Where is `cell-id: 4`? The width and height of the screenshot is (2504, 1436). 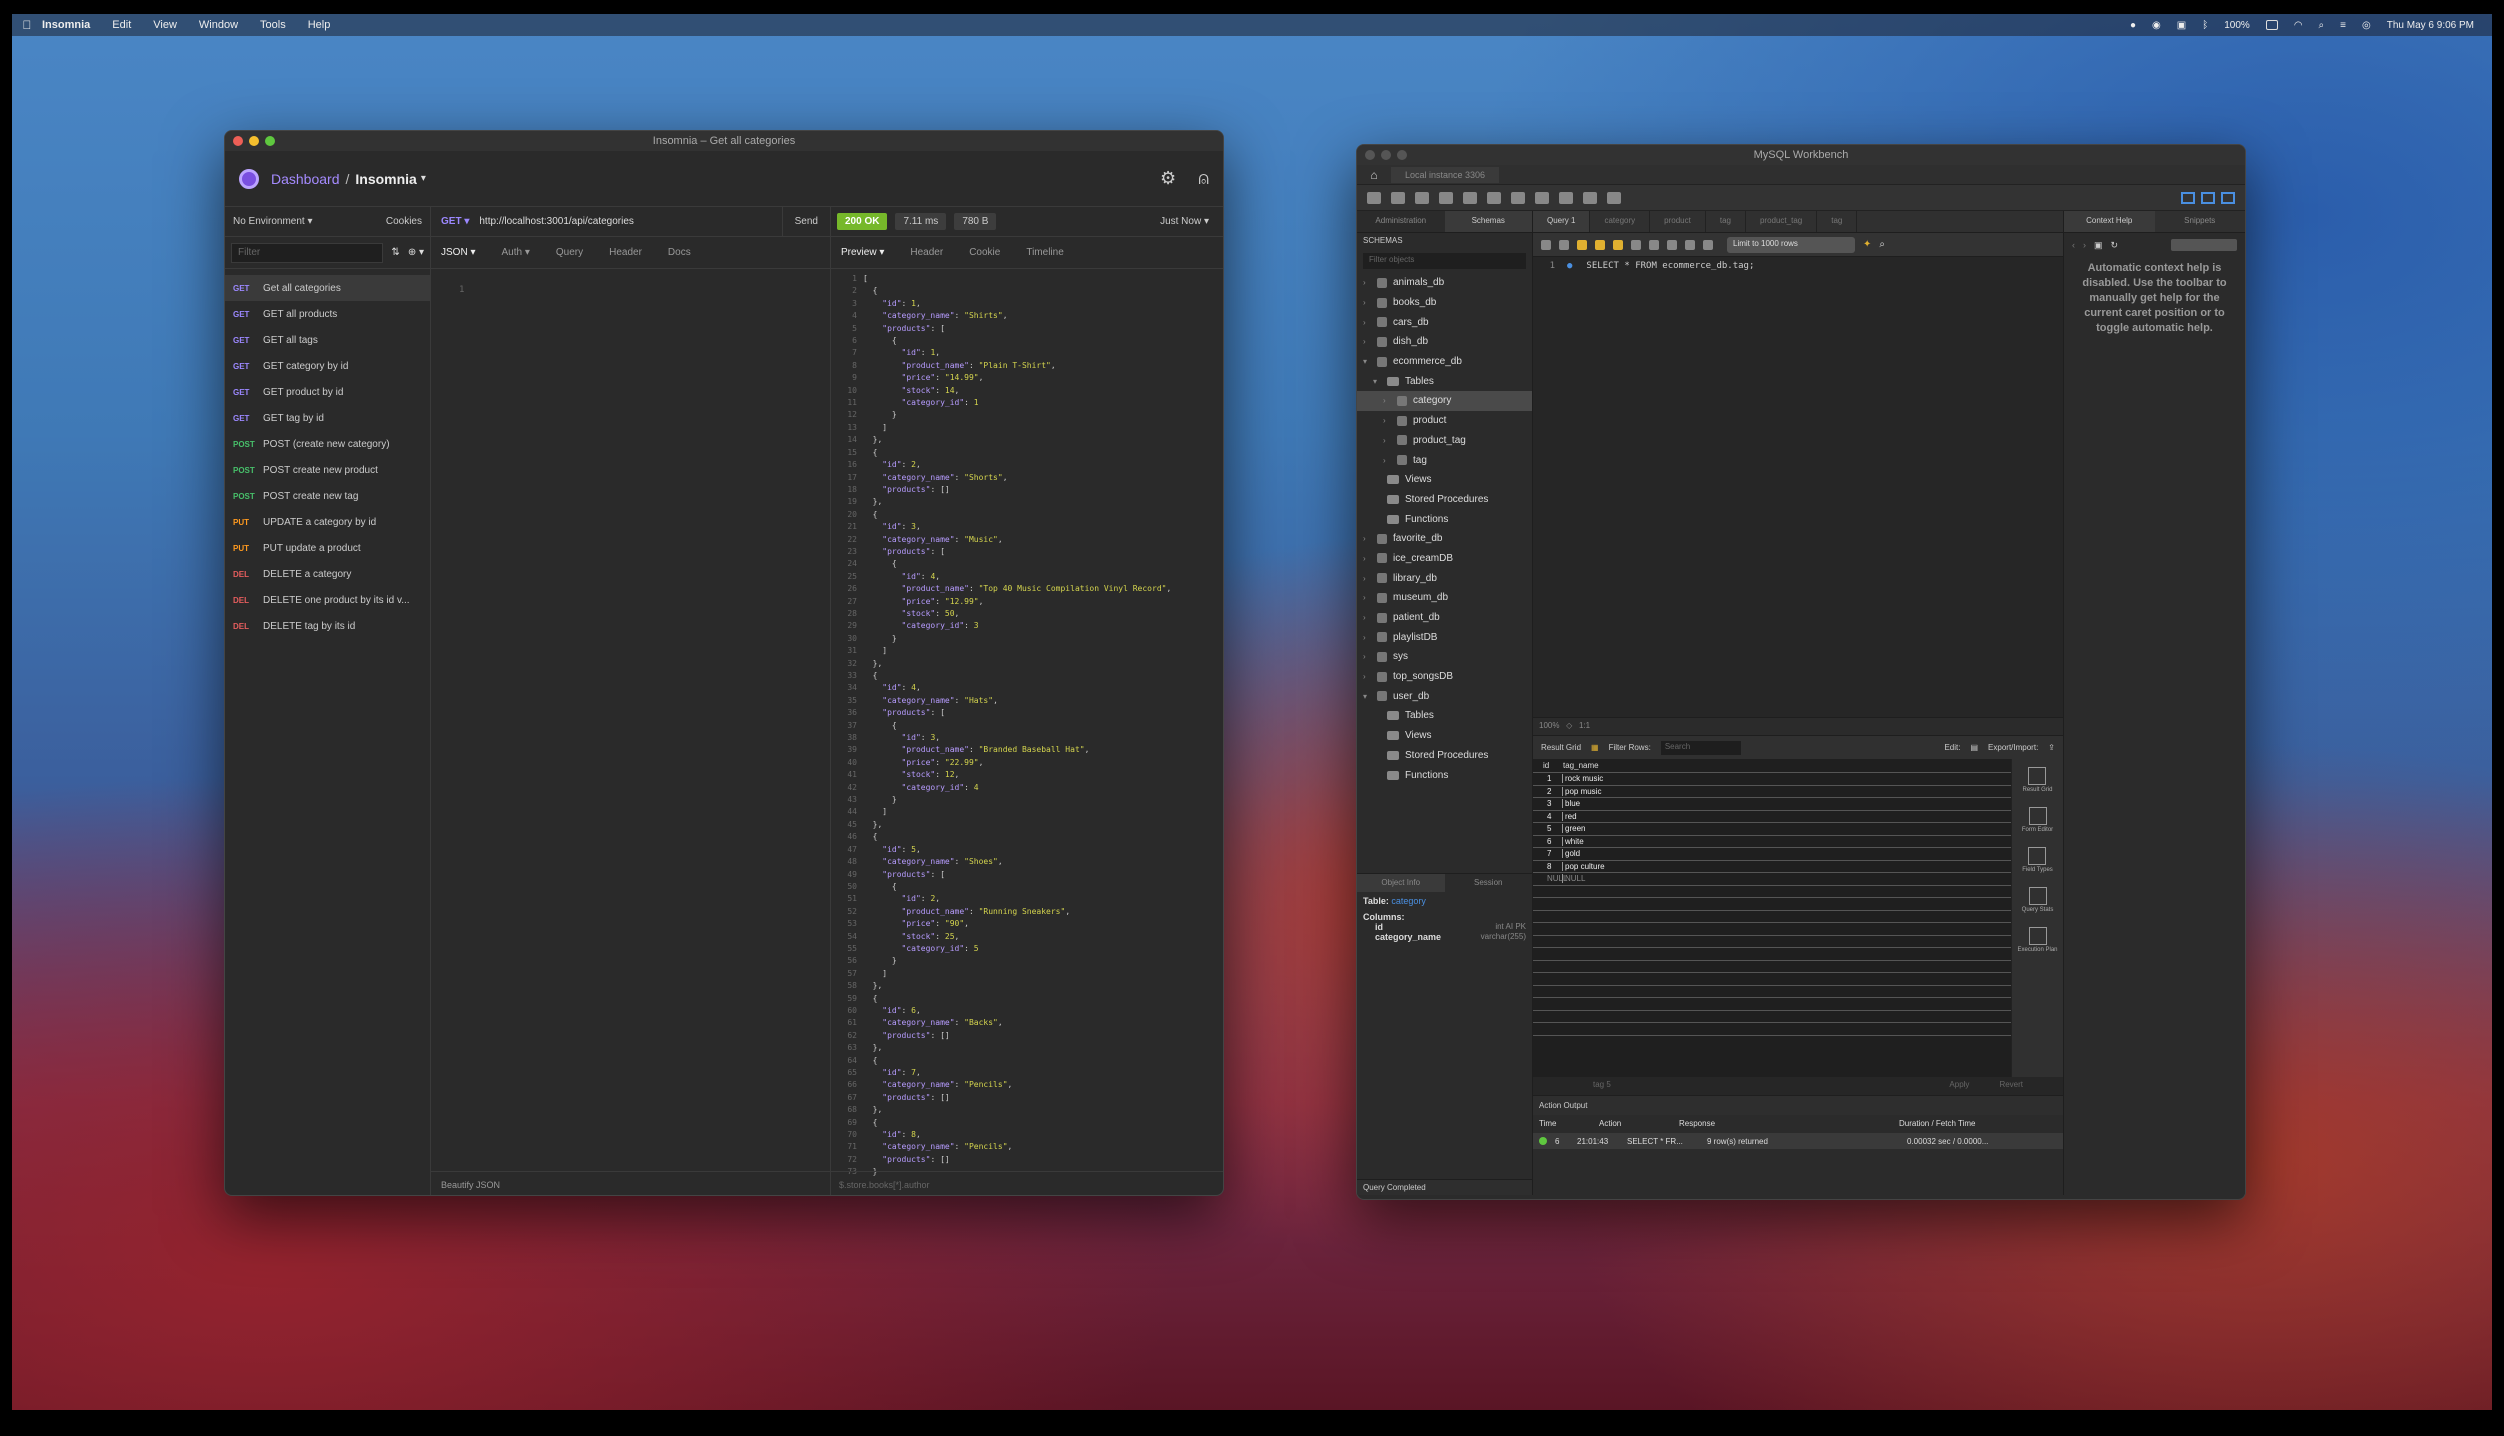 cell-id: 4 is located at coordinates (1548, 816).